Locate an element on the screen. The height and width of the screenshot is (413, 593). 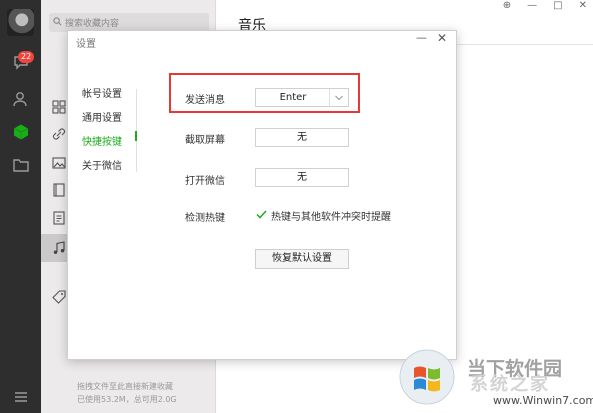
window-controls: ⊕ — □ ✕ is located at coordinates (545, 5).